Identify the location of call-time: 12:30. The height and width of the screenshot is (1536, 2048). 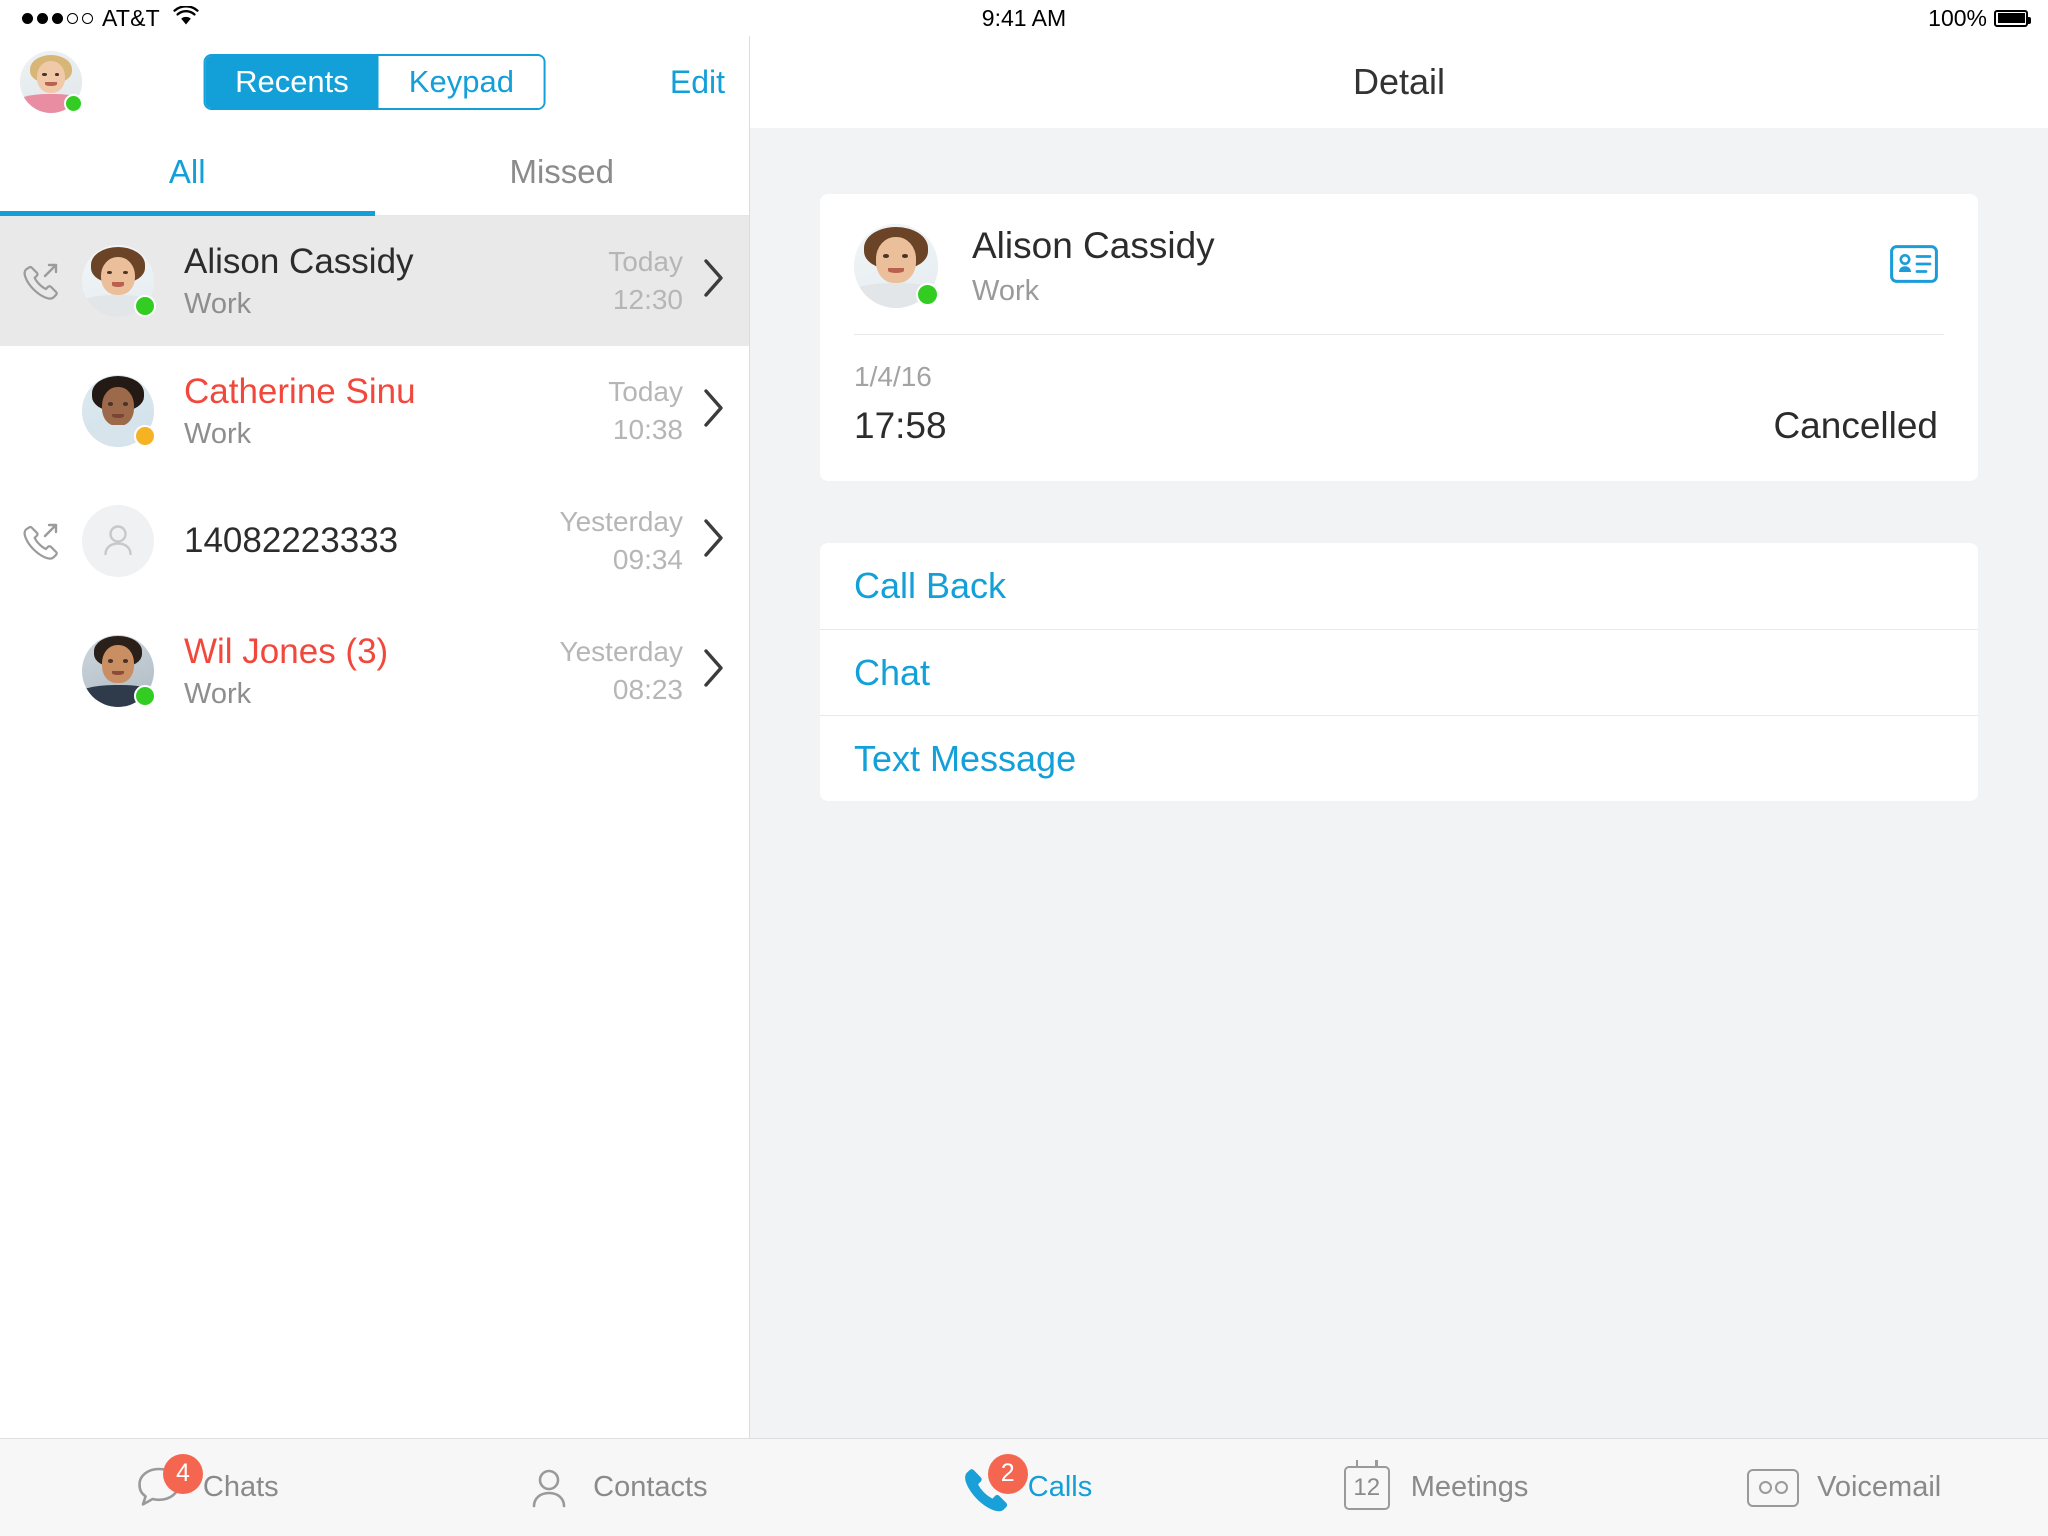
(647, 299).